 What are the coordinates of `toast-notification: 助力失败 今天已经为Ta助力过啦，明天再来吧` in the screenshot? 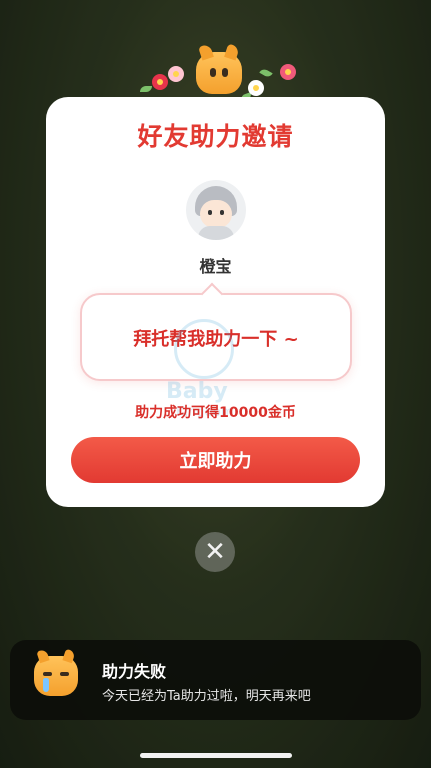 It's located at (215, 680).